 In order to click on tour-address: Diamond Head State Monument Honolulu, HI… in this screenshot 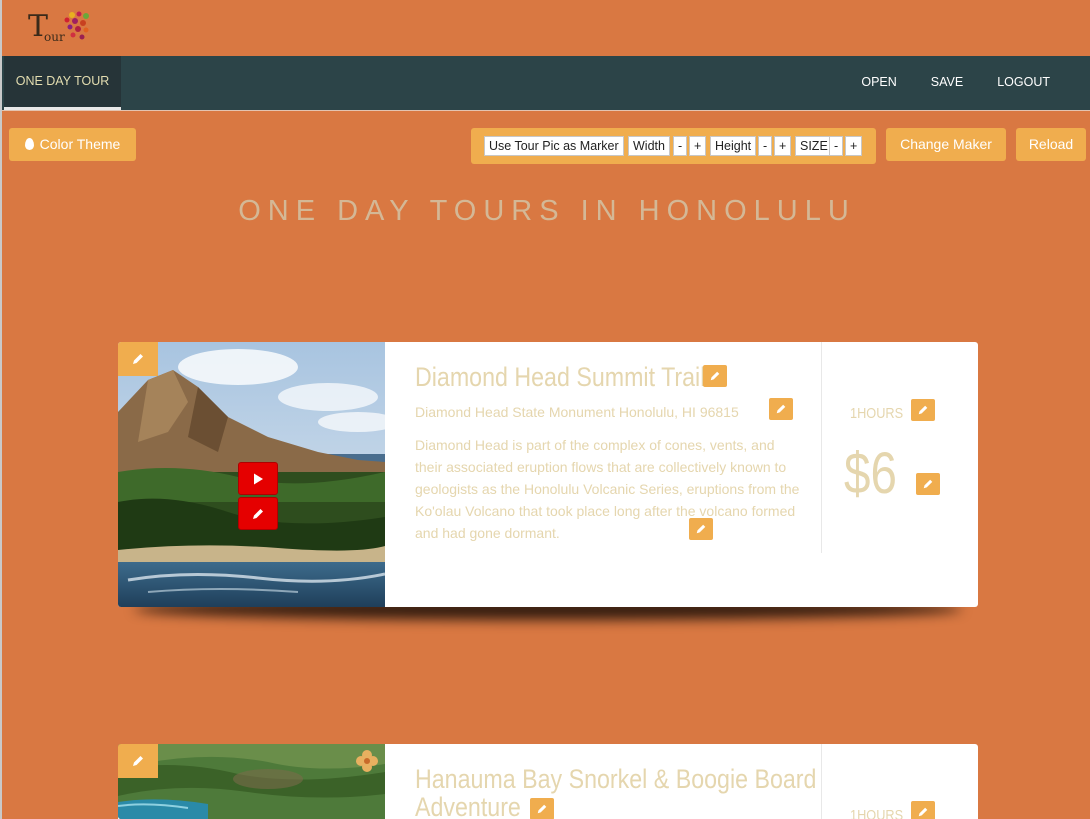, I will do `click(577, 412)`.